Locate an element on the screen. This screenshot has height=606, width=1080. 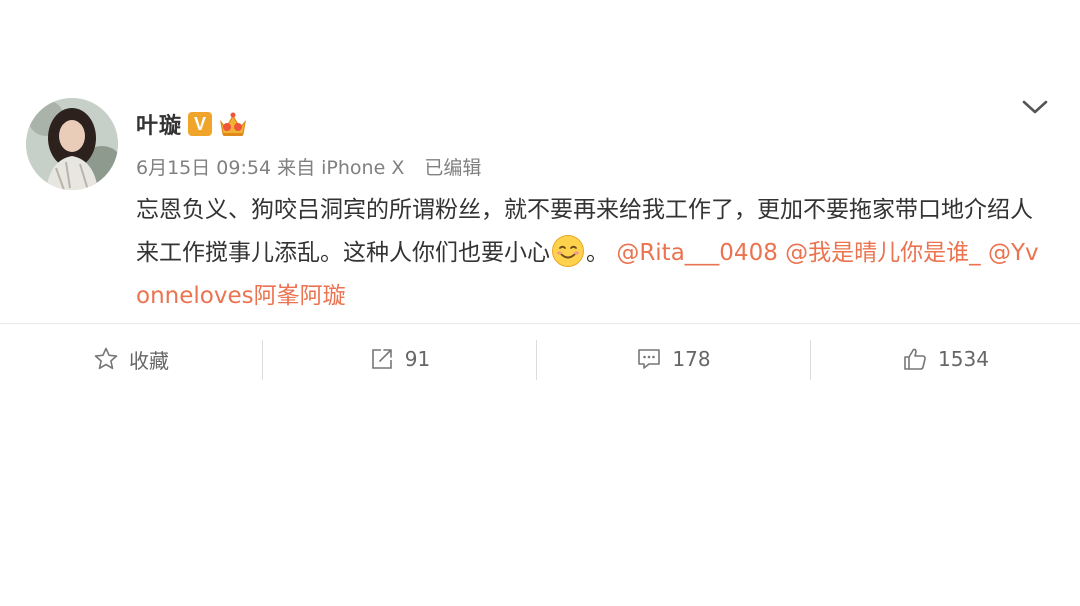
mention-link: @我是晴儿你是谁_ is located at coordinates (883, 253).